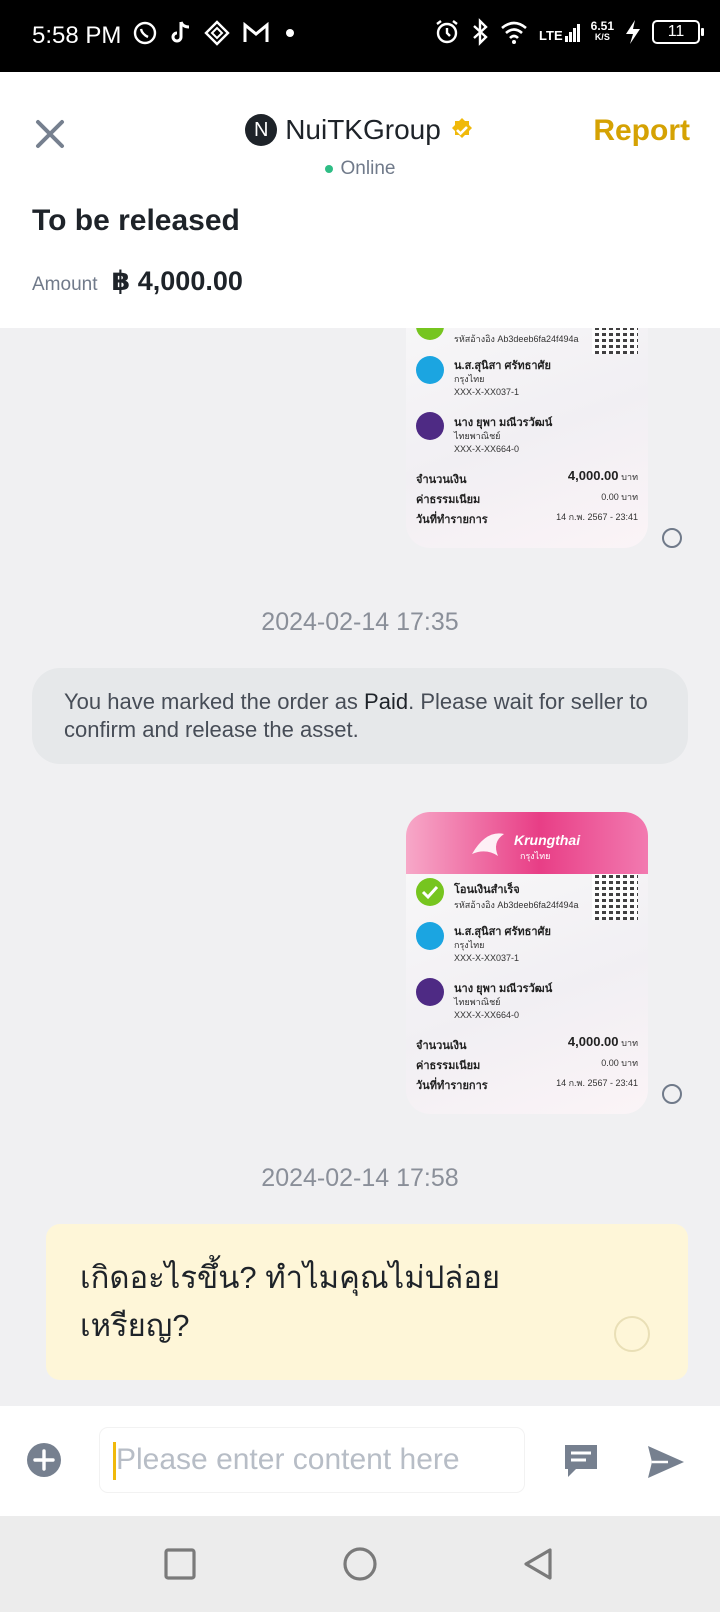  I want to click on back-icon, so click(538, 1564).